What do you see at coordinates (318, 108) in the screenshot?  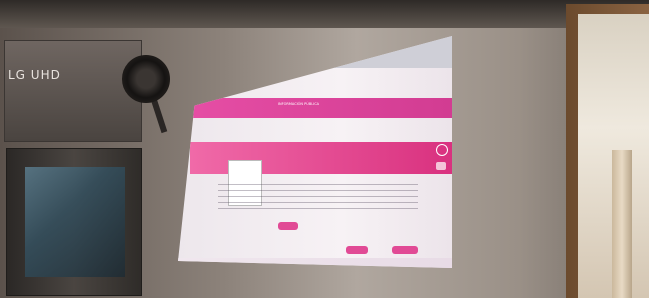 I see `screen-banner` at bounding box center [318, 108].